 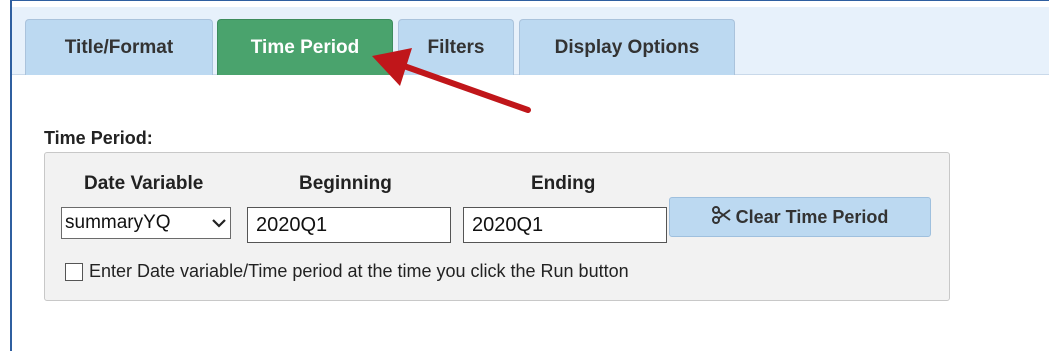 What do you see at coordinates (563, 183) in the screenshot?
I see `ending-header: Ending` at bounding box center [563, 183].